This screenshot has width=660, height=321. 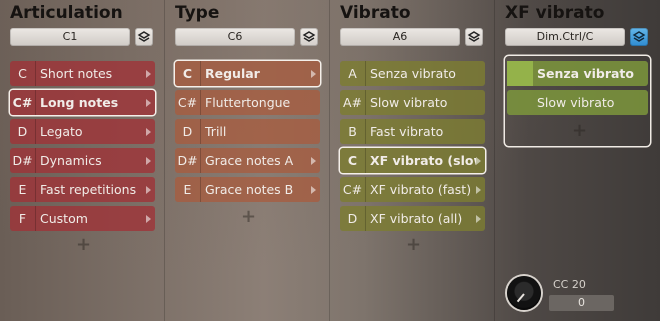 I want to click on row-label: Long notes, so click(x=79, y=102).